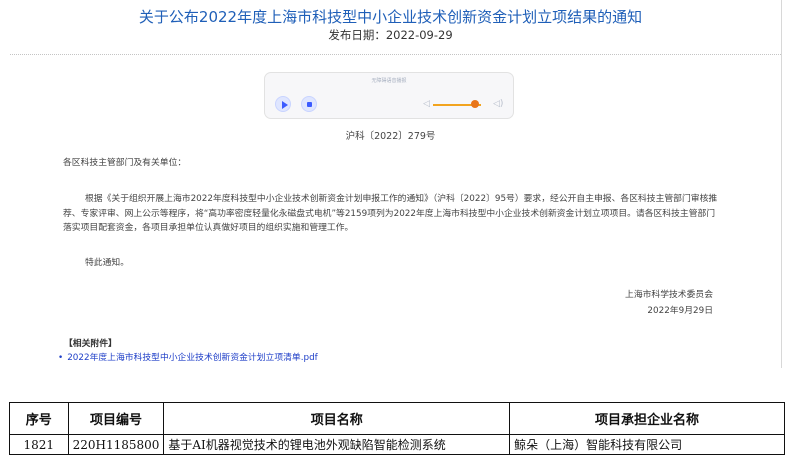  I want to click on attachments-heading: 【相关附件】, so click(90, 344).